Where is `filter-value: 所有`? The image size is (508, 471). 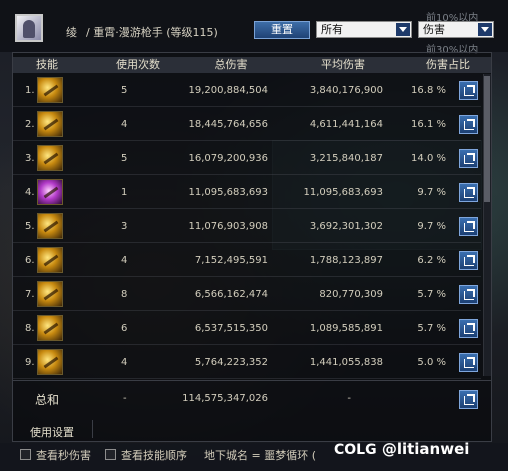 filter-value: 所有 is located at coordinates (332, 29).